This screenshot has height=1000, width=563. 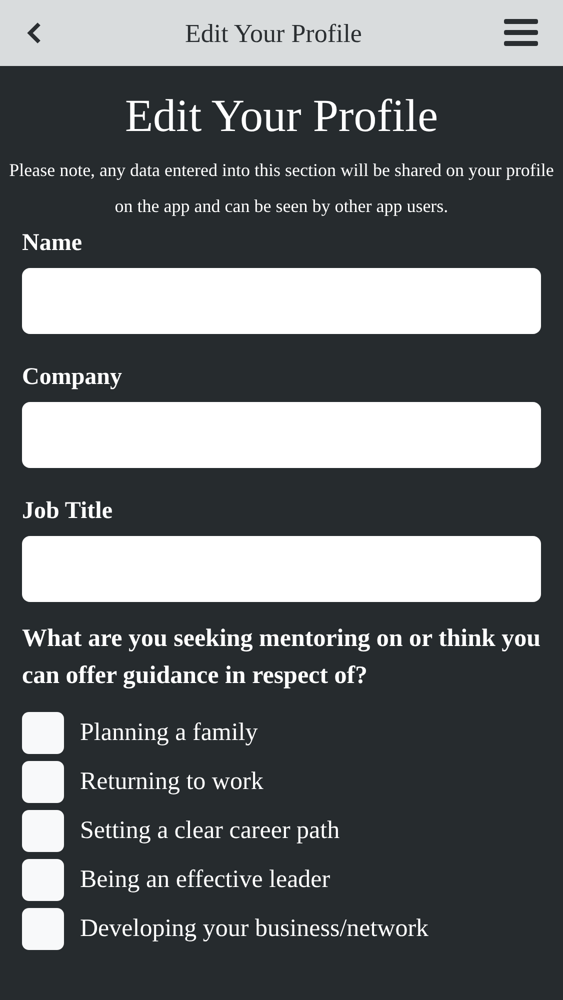 I want to click on back-icon, so click(x=34, y=33).